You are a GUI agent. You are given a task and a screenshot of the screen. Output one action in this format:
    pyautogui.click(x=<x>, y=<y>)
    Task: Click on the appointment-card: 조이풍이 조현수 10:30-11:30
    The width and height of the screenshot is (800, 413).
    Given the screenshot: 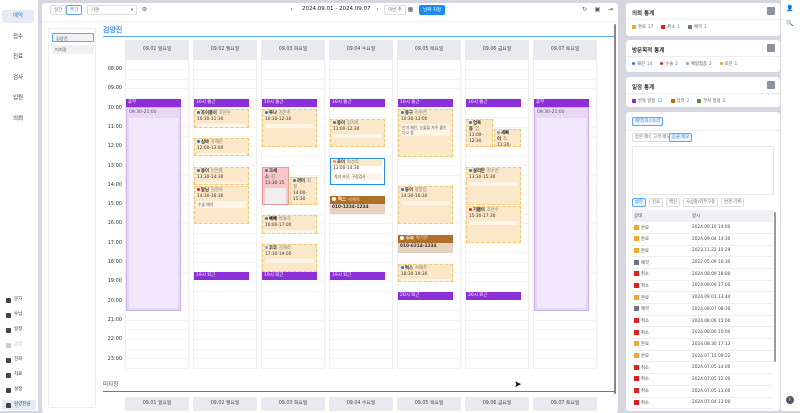 What is the action you would take?
    pyautogui.click(x=221, y=118)
    